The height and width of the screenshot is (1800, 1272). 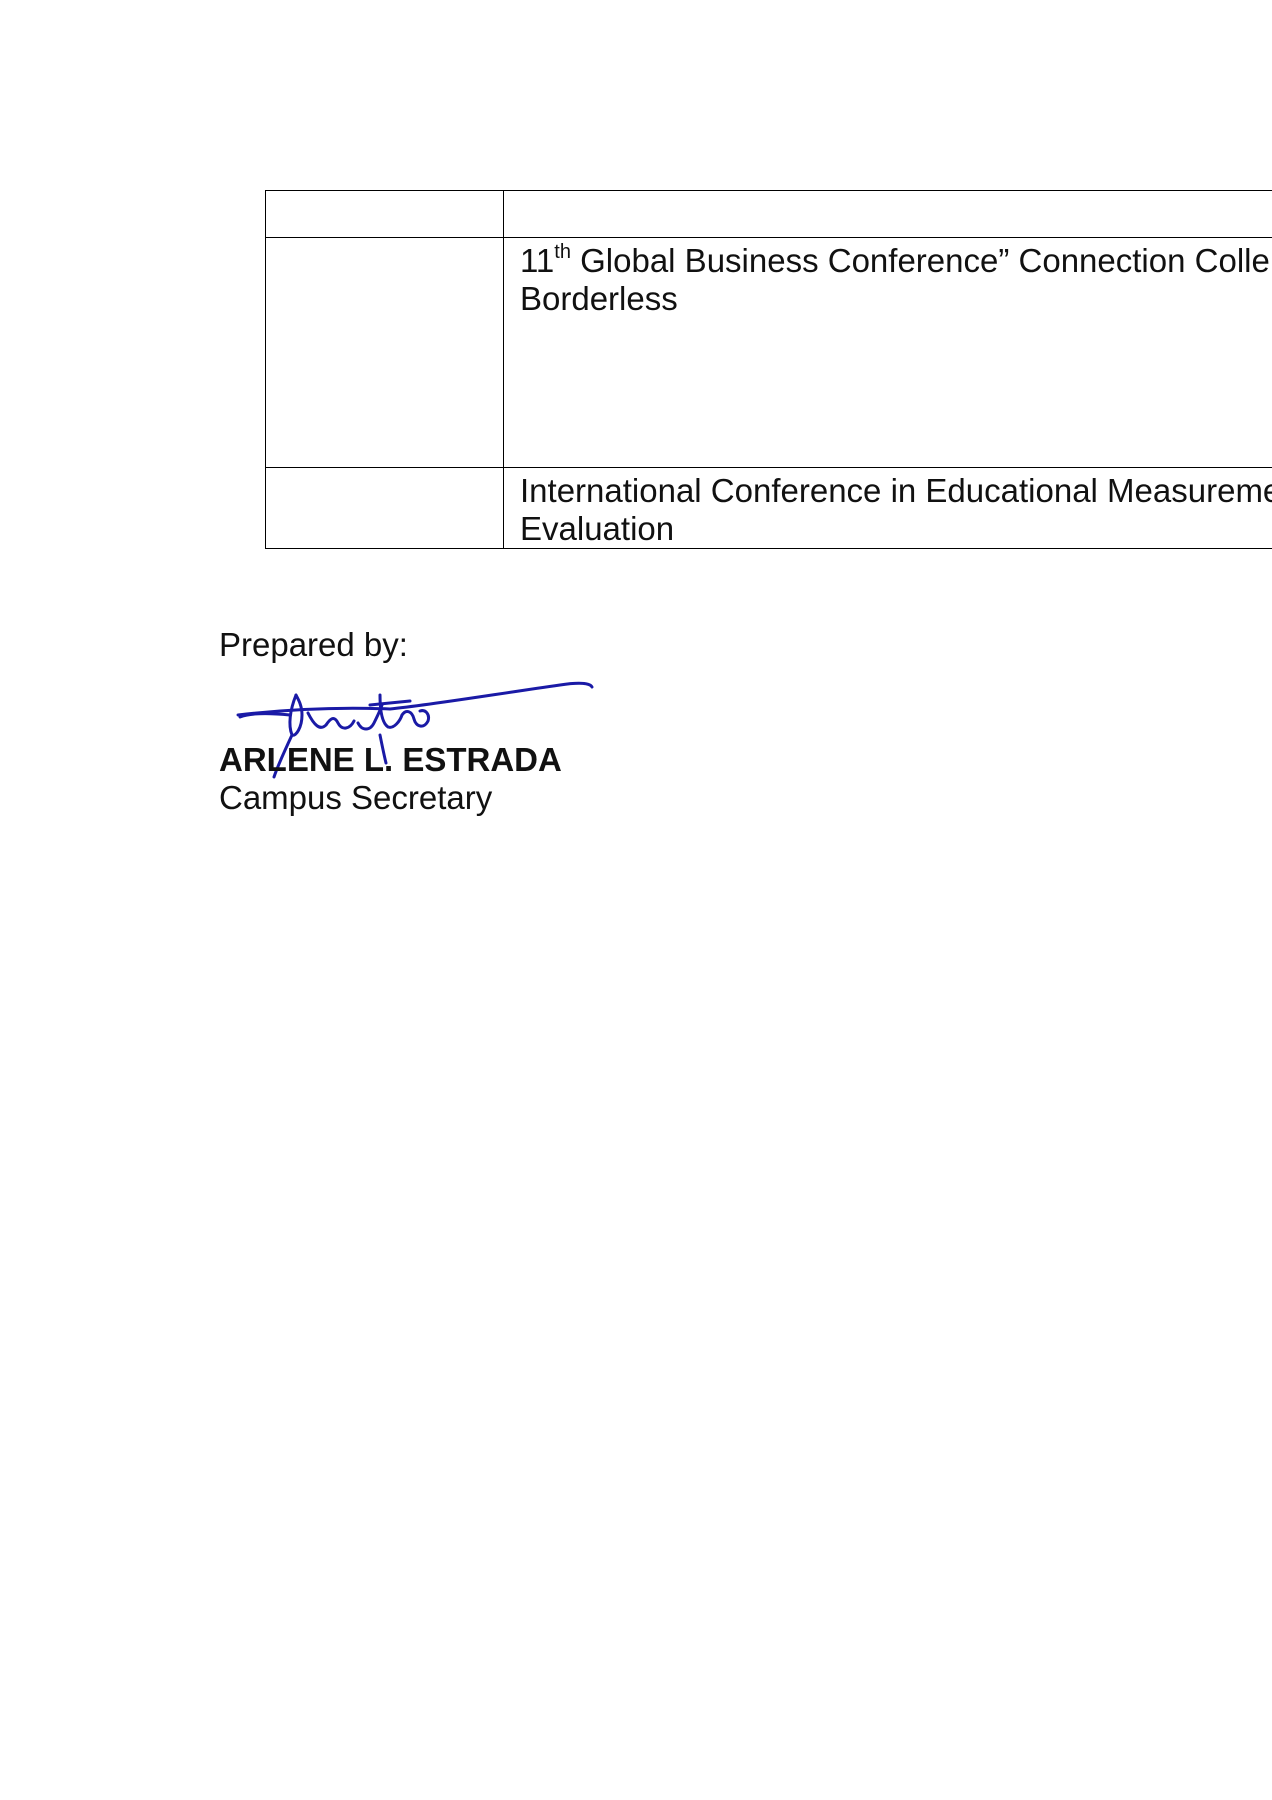 I want to click on table-row, so click(x=768, y=214).